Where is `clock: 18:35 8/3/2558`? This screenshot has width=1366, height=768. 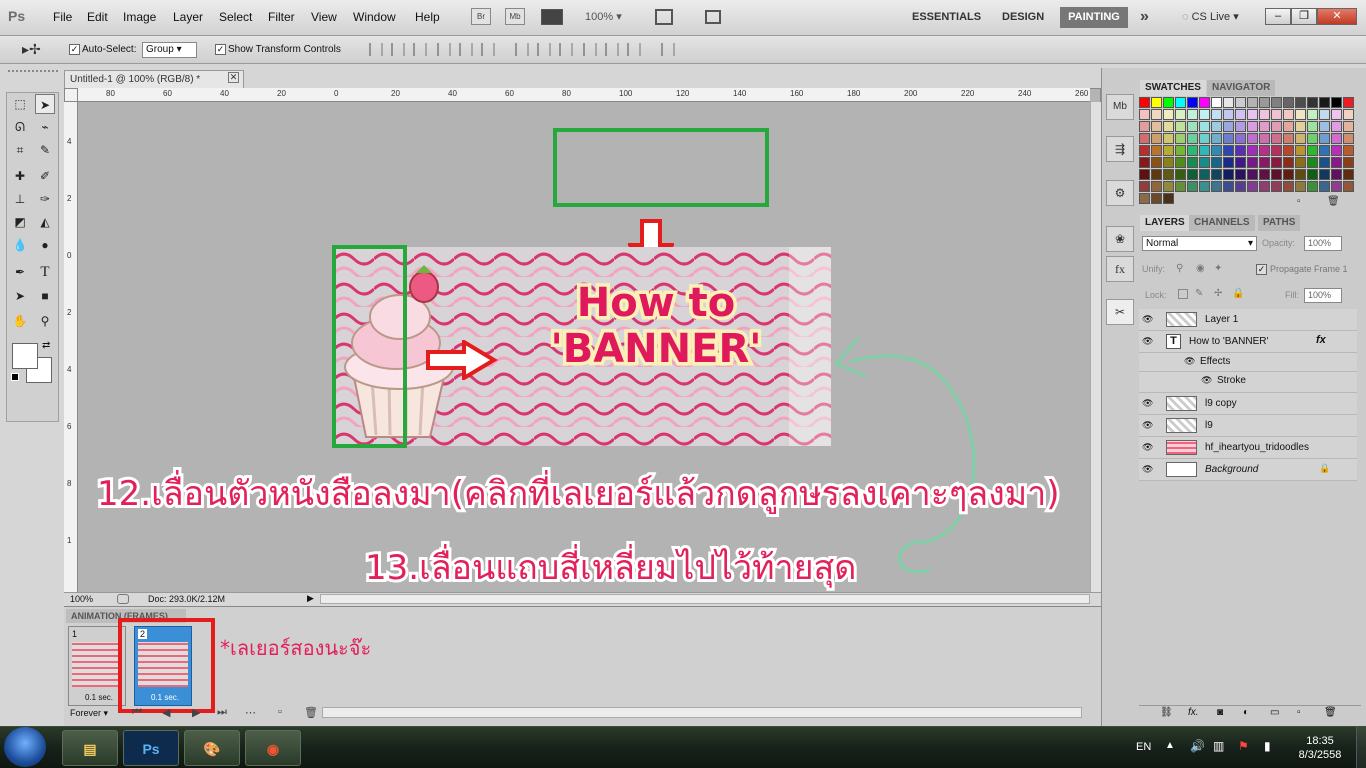
clock: 18:35 8/3/2558 is located at coordinates (1320, 748).